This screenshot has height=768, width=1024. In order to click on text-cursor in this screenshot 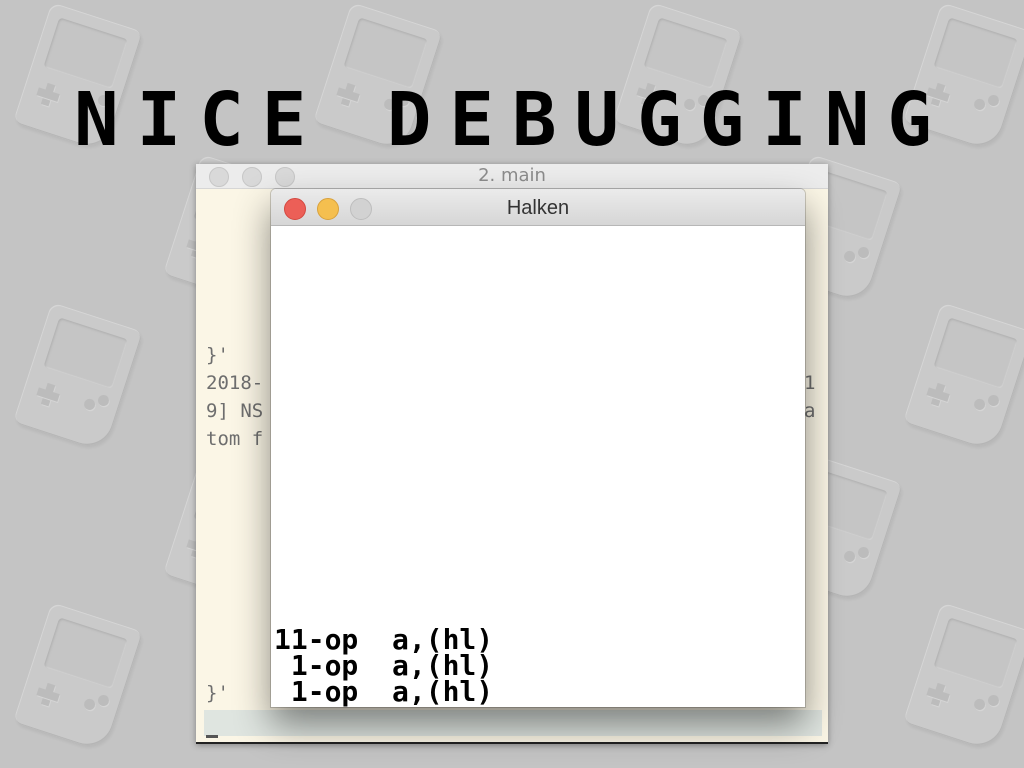, I will do `click(212, 736)`.